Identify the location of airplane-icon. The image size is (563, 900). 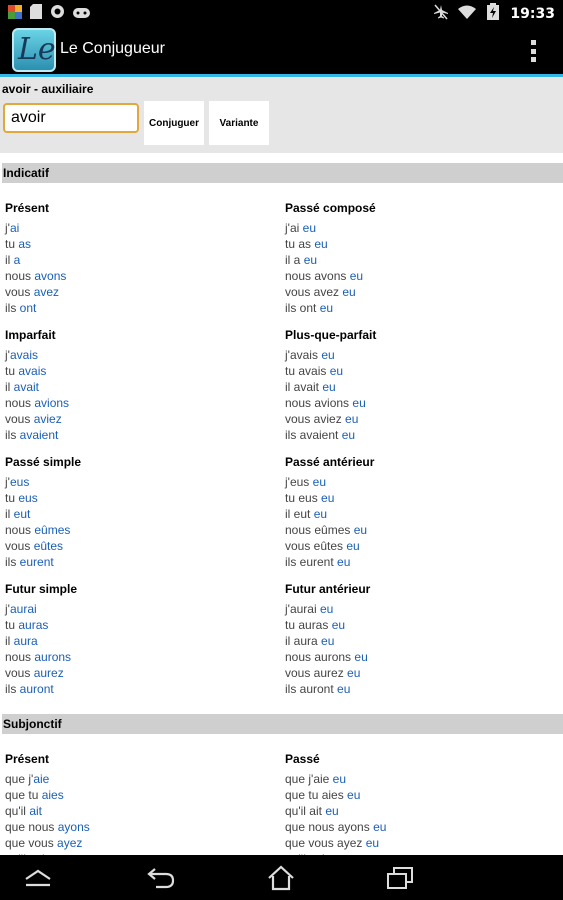
(441, 14).